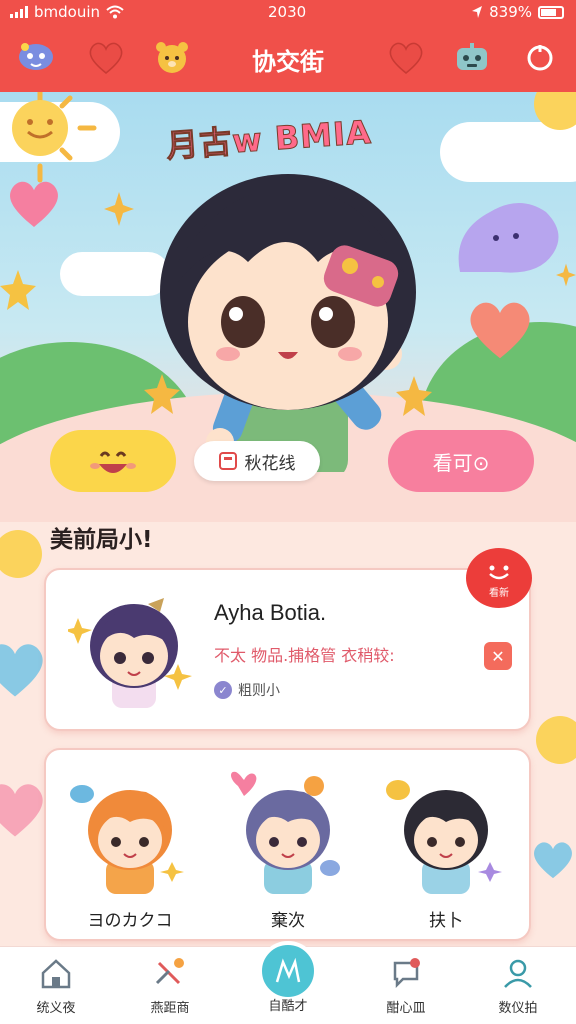  I want to click on create-icon, so click(288, 970).